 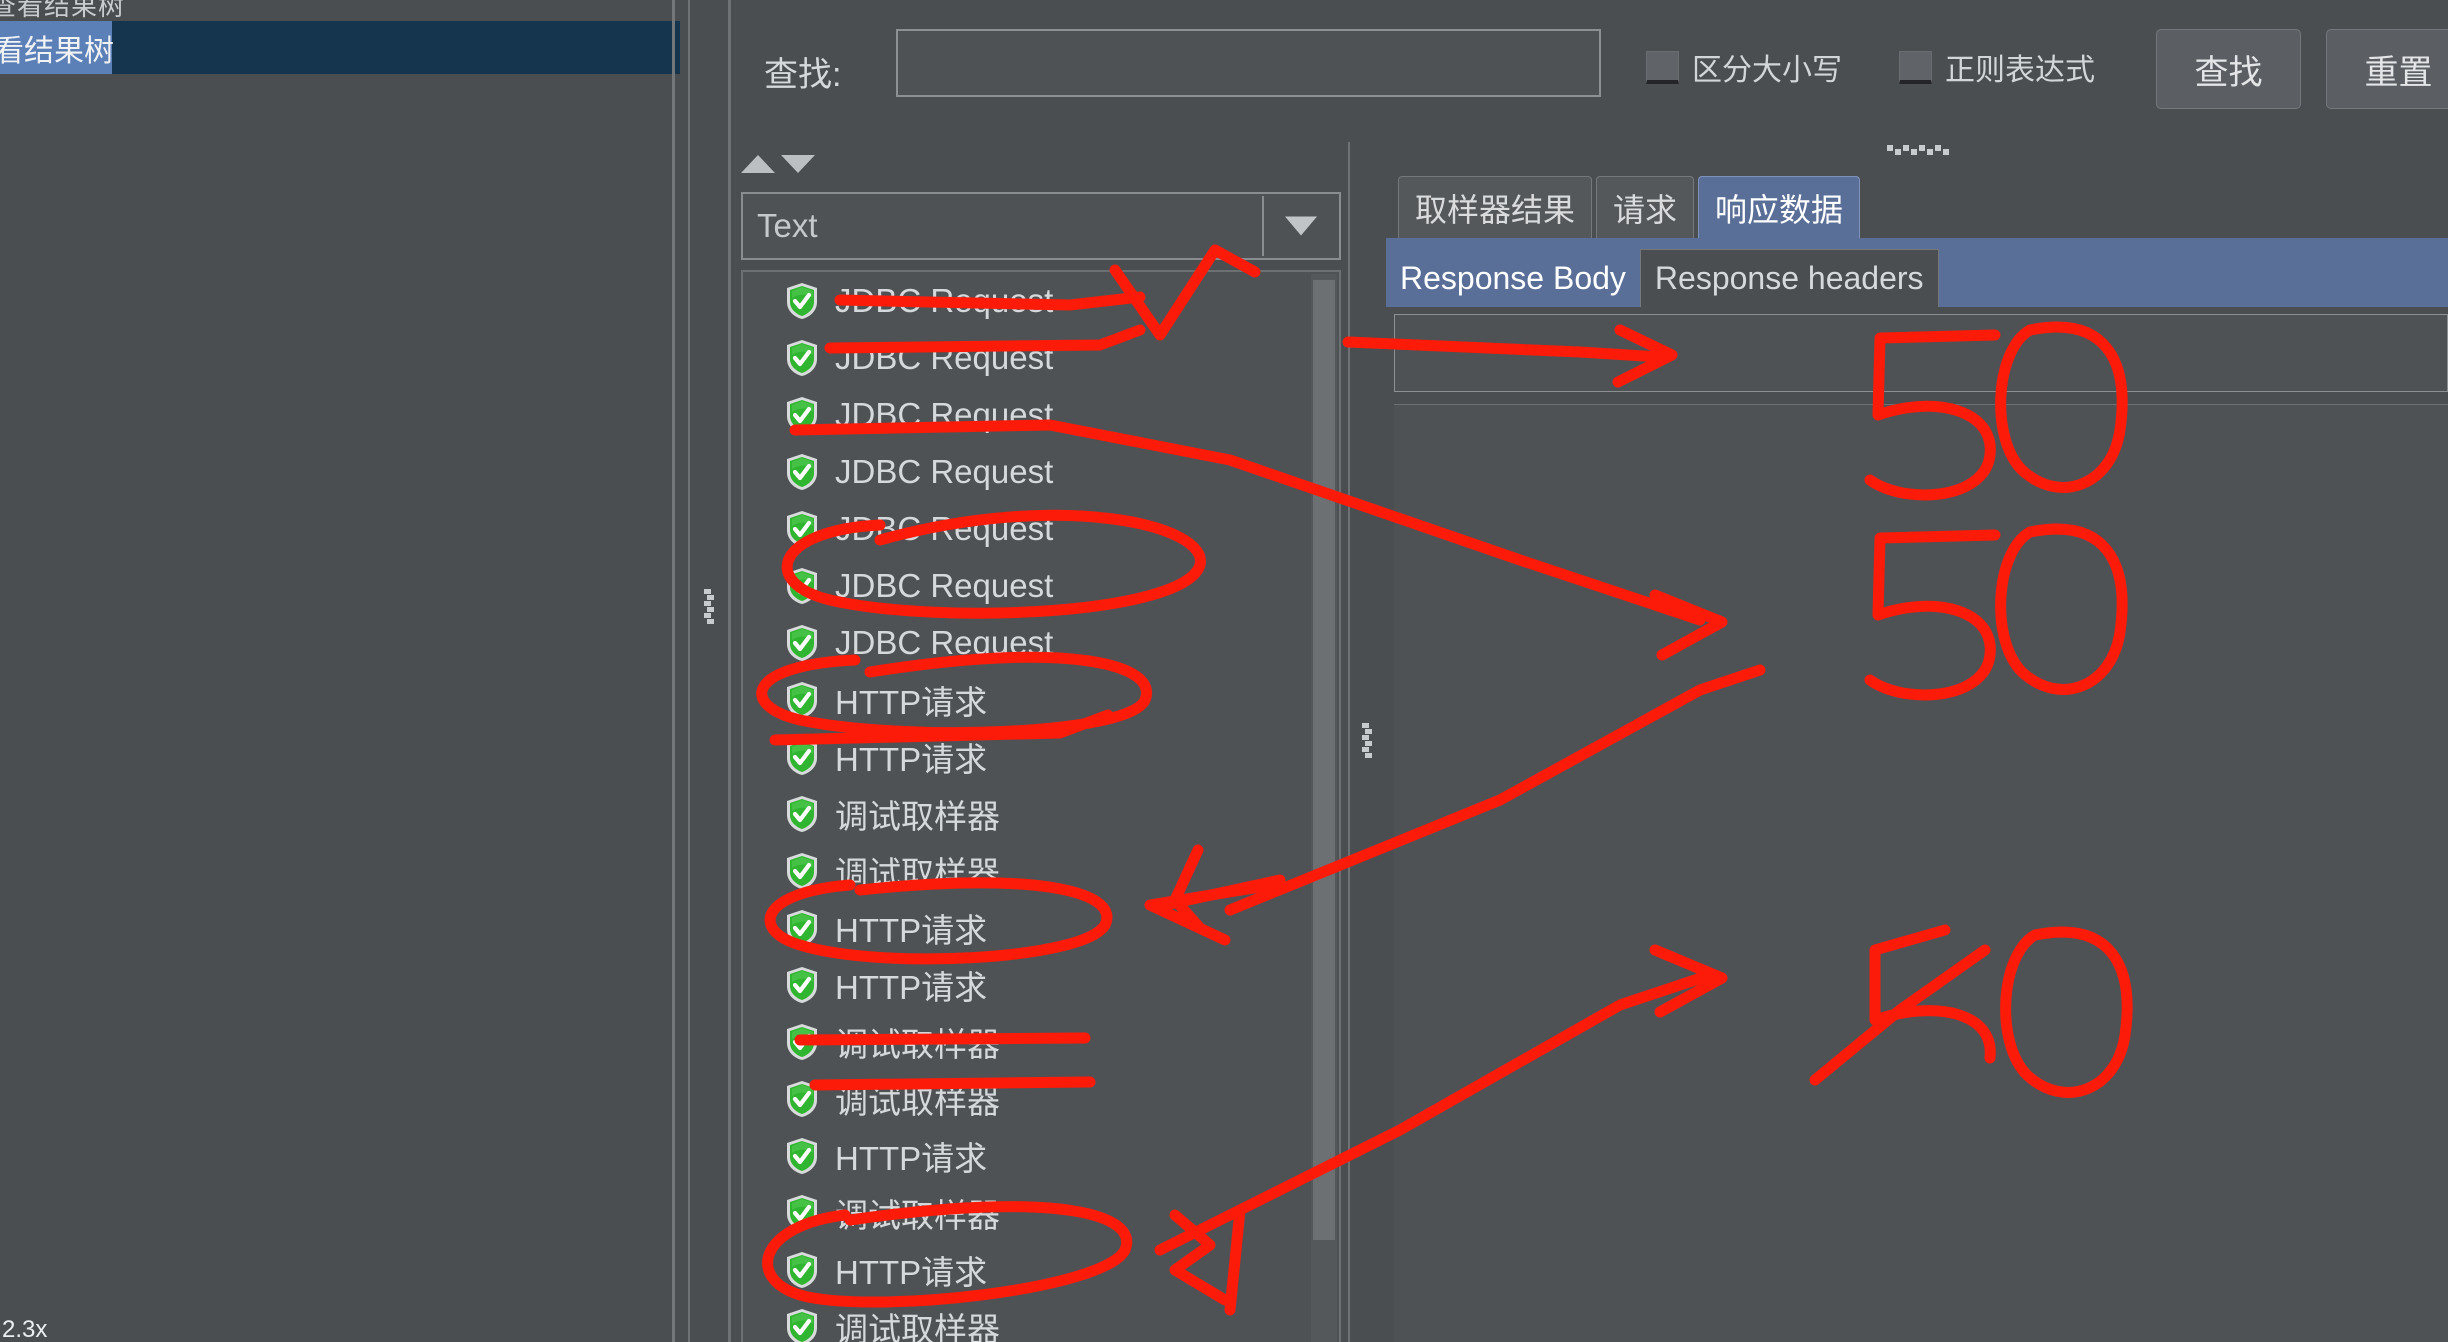 I want to click on splitter-left-edge, so click(x=689, y=671).